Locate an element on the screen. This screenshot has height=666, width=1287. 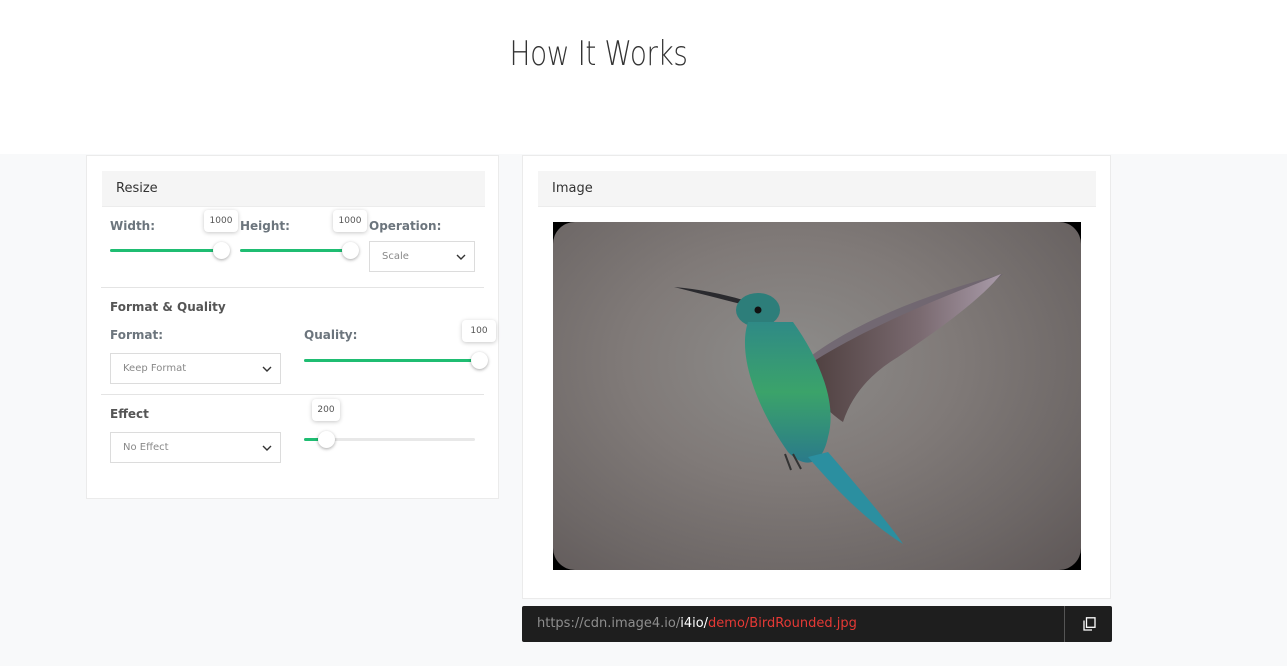
operation-label: Operation: is located at coordinates (405, 226).